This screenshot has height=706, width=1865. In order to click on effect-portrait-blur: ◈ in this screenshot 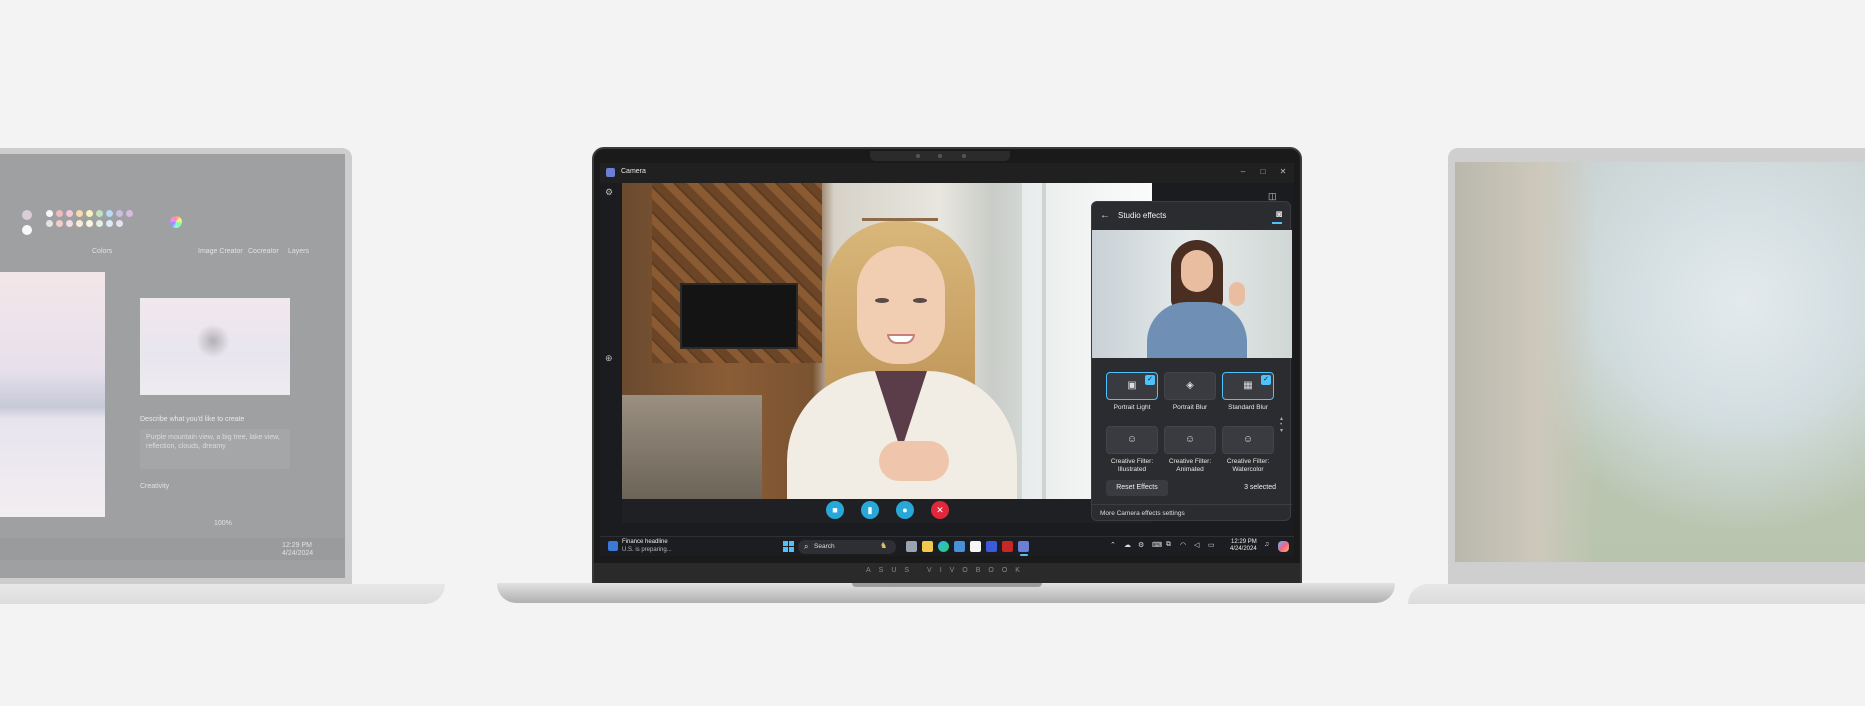, I will do `click(1190, 386)`.